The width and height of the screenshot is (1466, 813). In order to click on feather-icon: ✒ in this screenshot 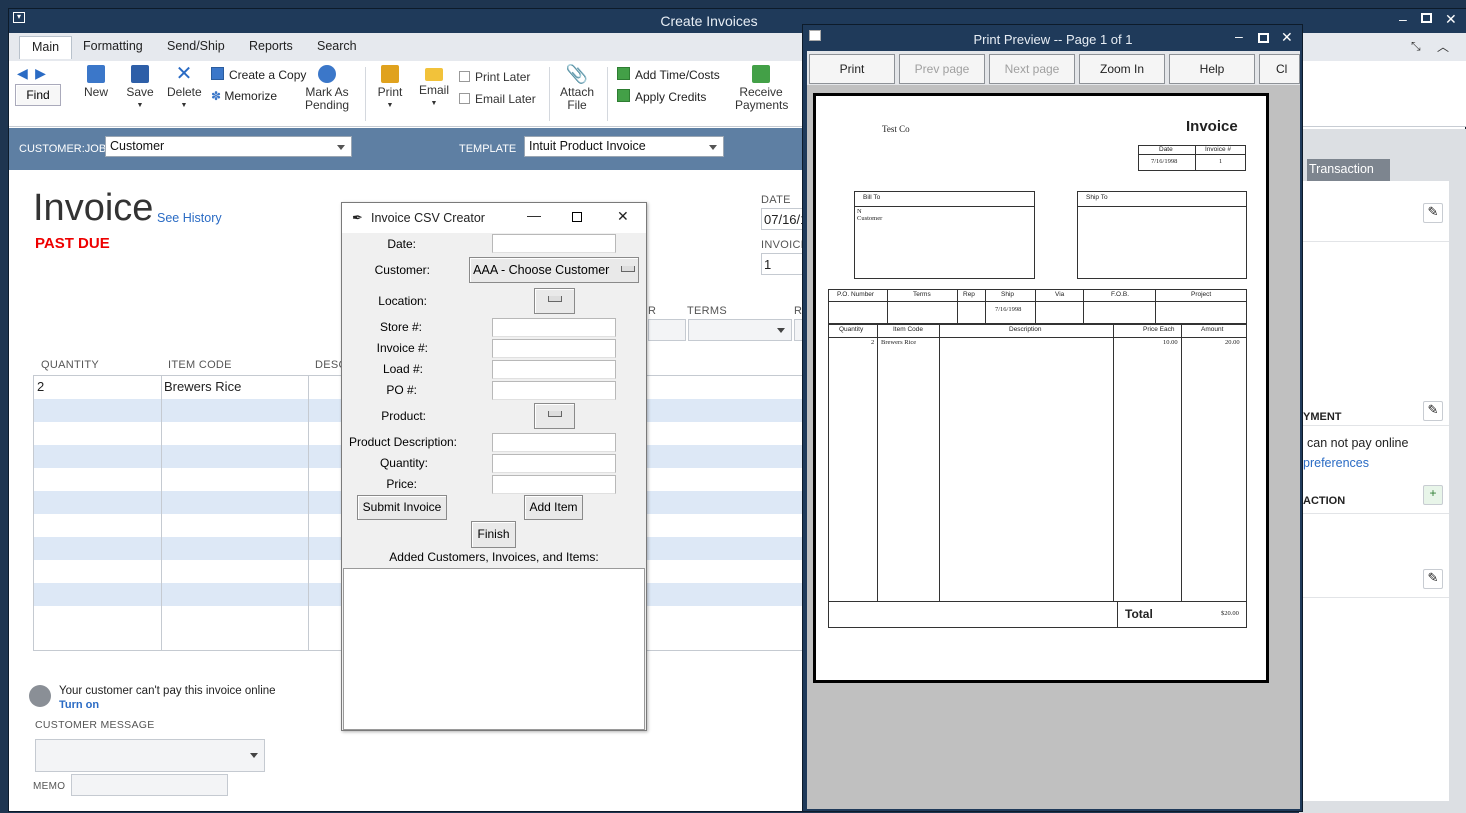, I will do `click(357, 217)`.